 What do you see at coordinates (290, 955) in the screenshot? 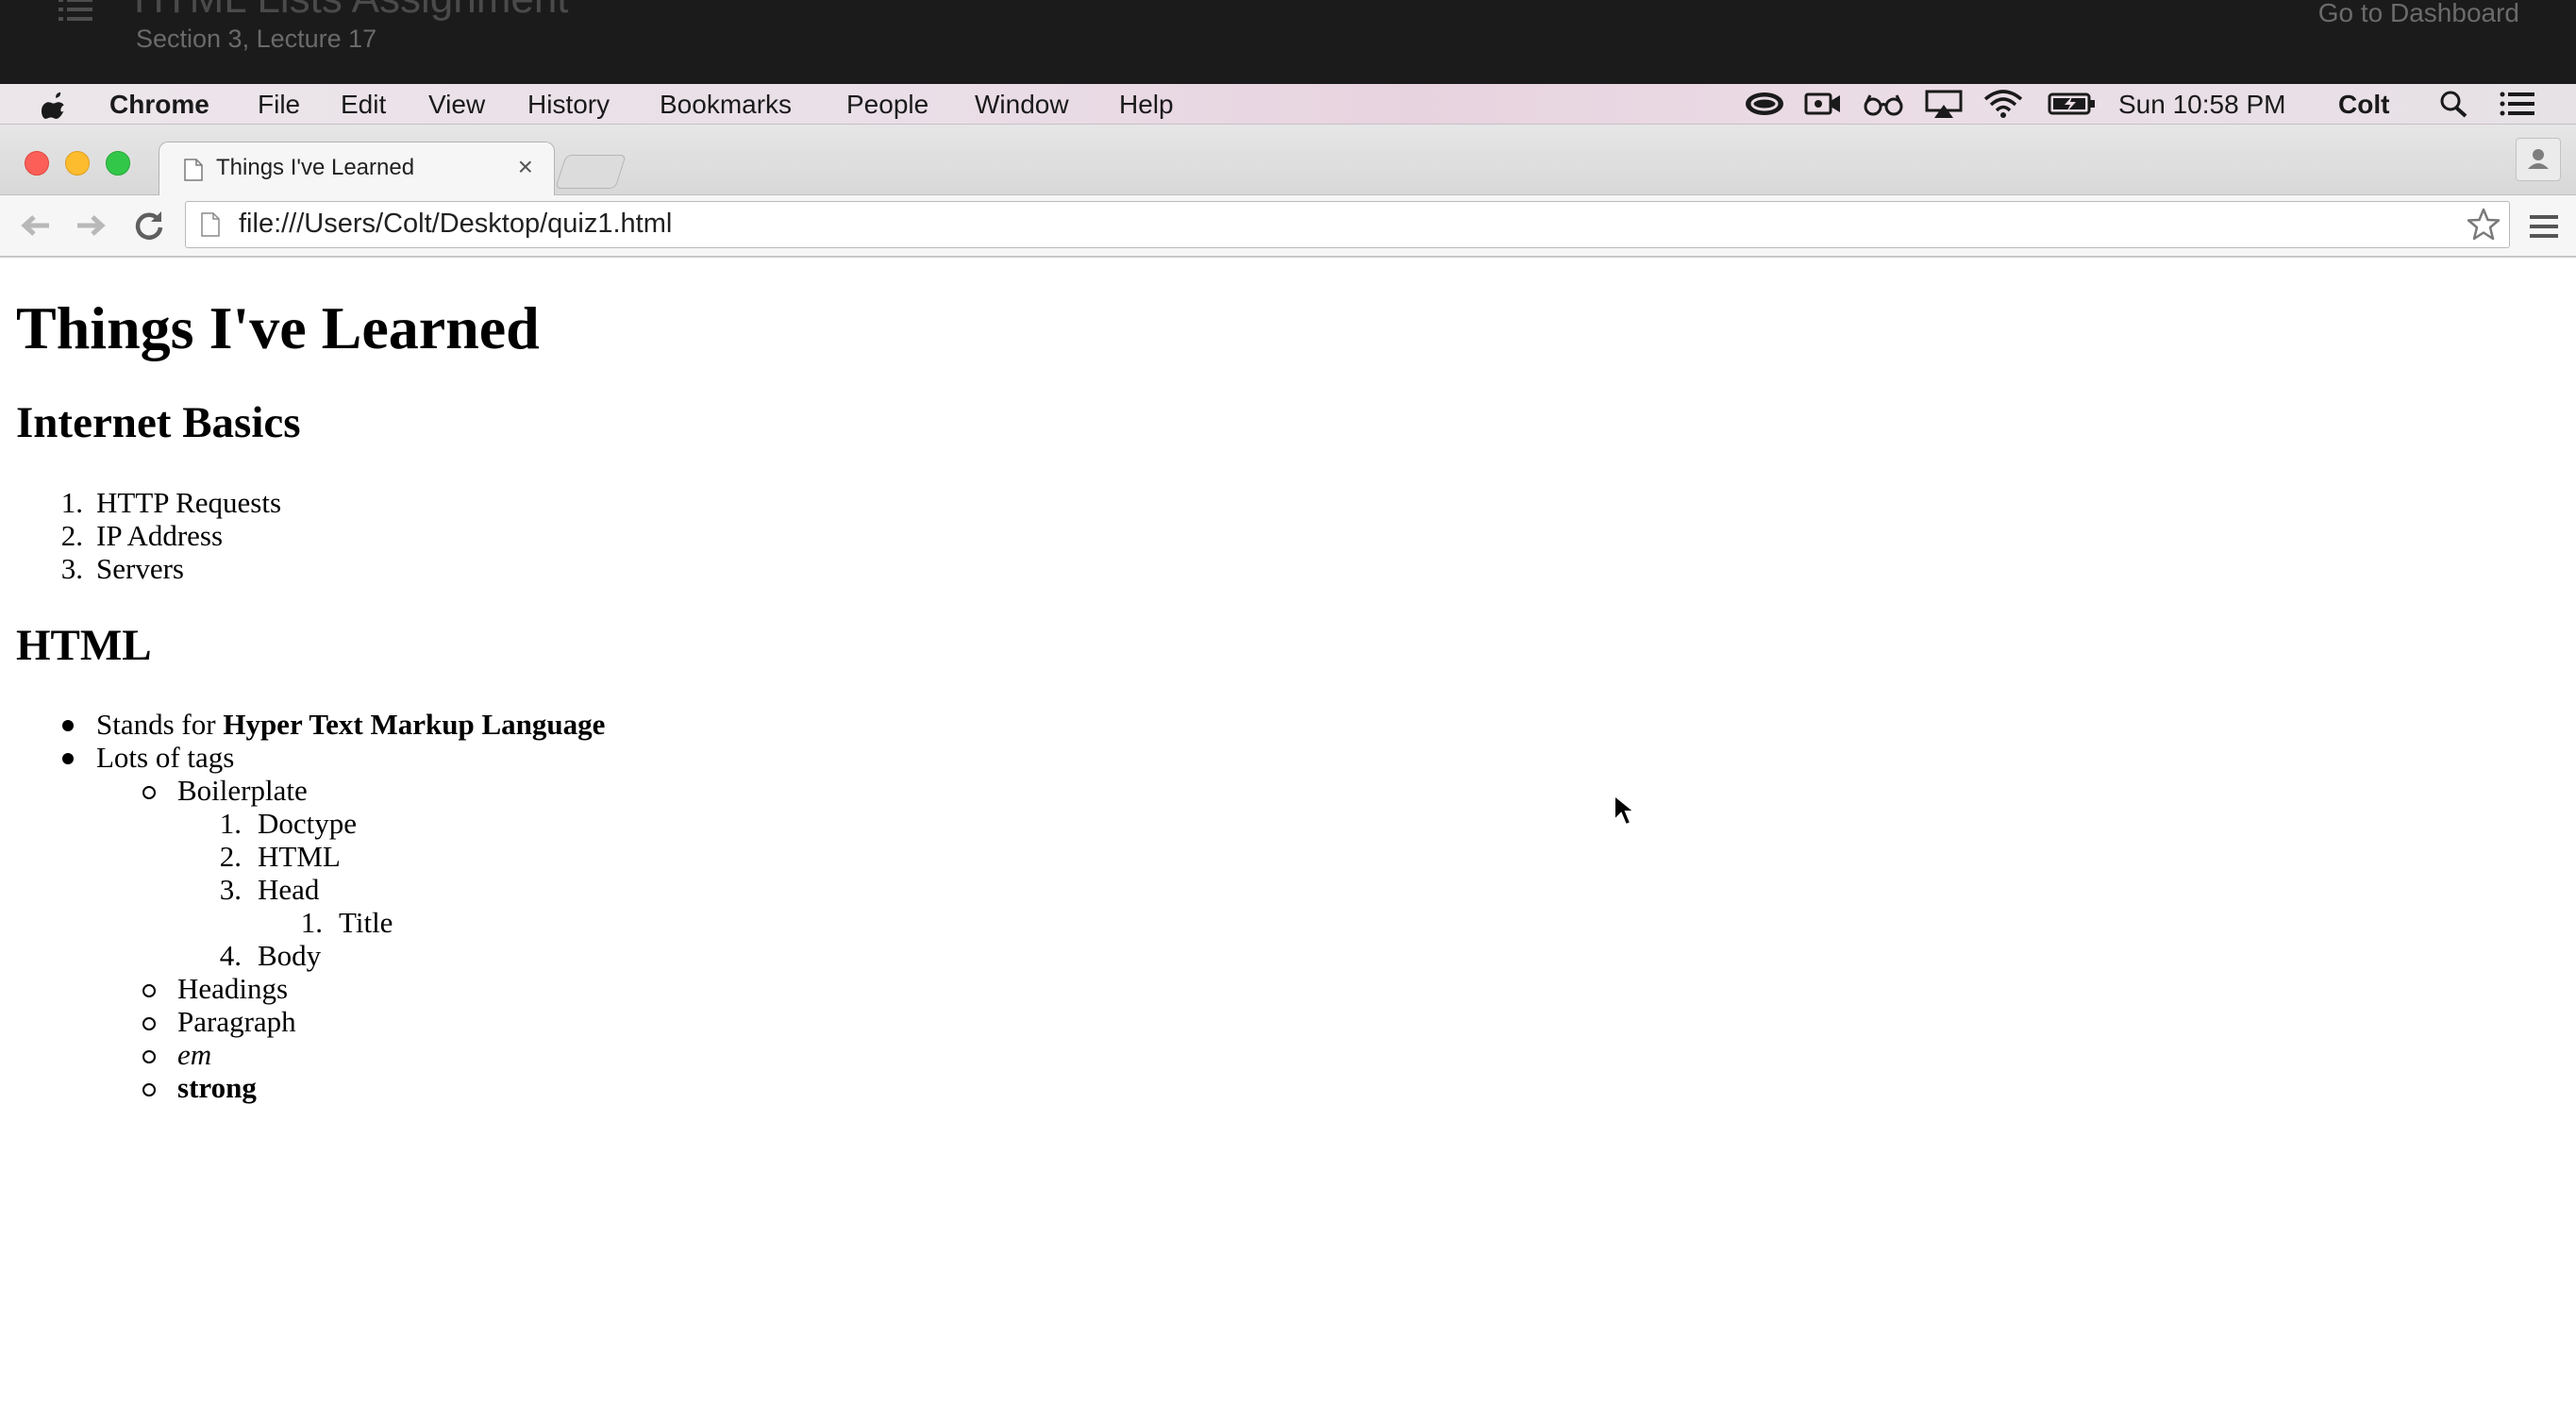
I see `list-item: Body` at bounding box center [290, 955].